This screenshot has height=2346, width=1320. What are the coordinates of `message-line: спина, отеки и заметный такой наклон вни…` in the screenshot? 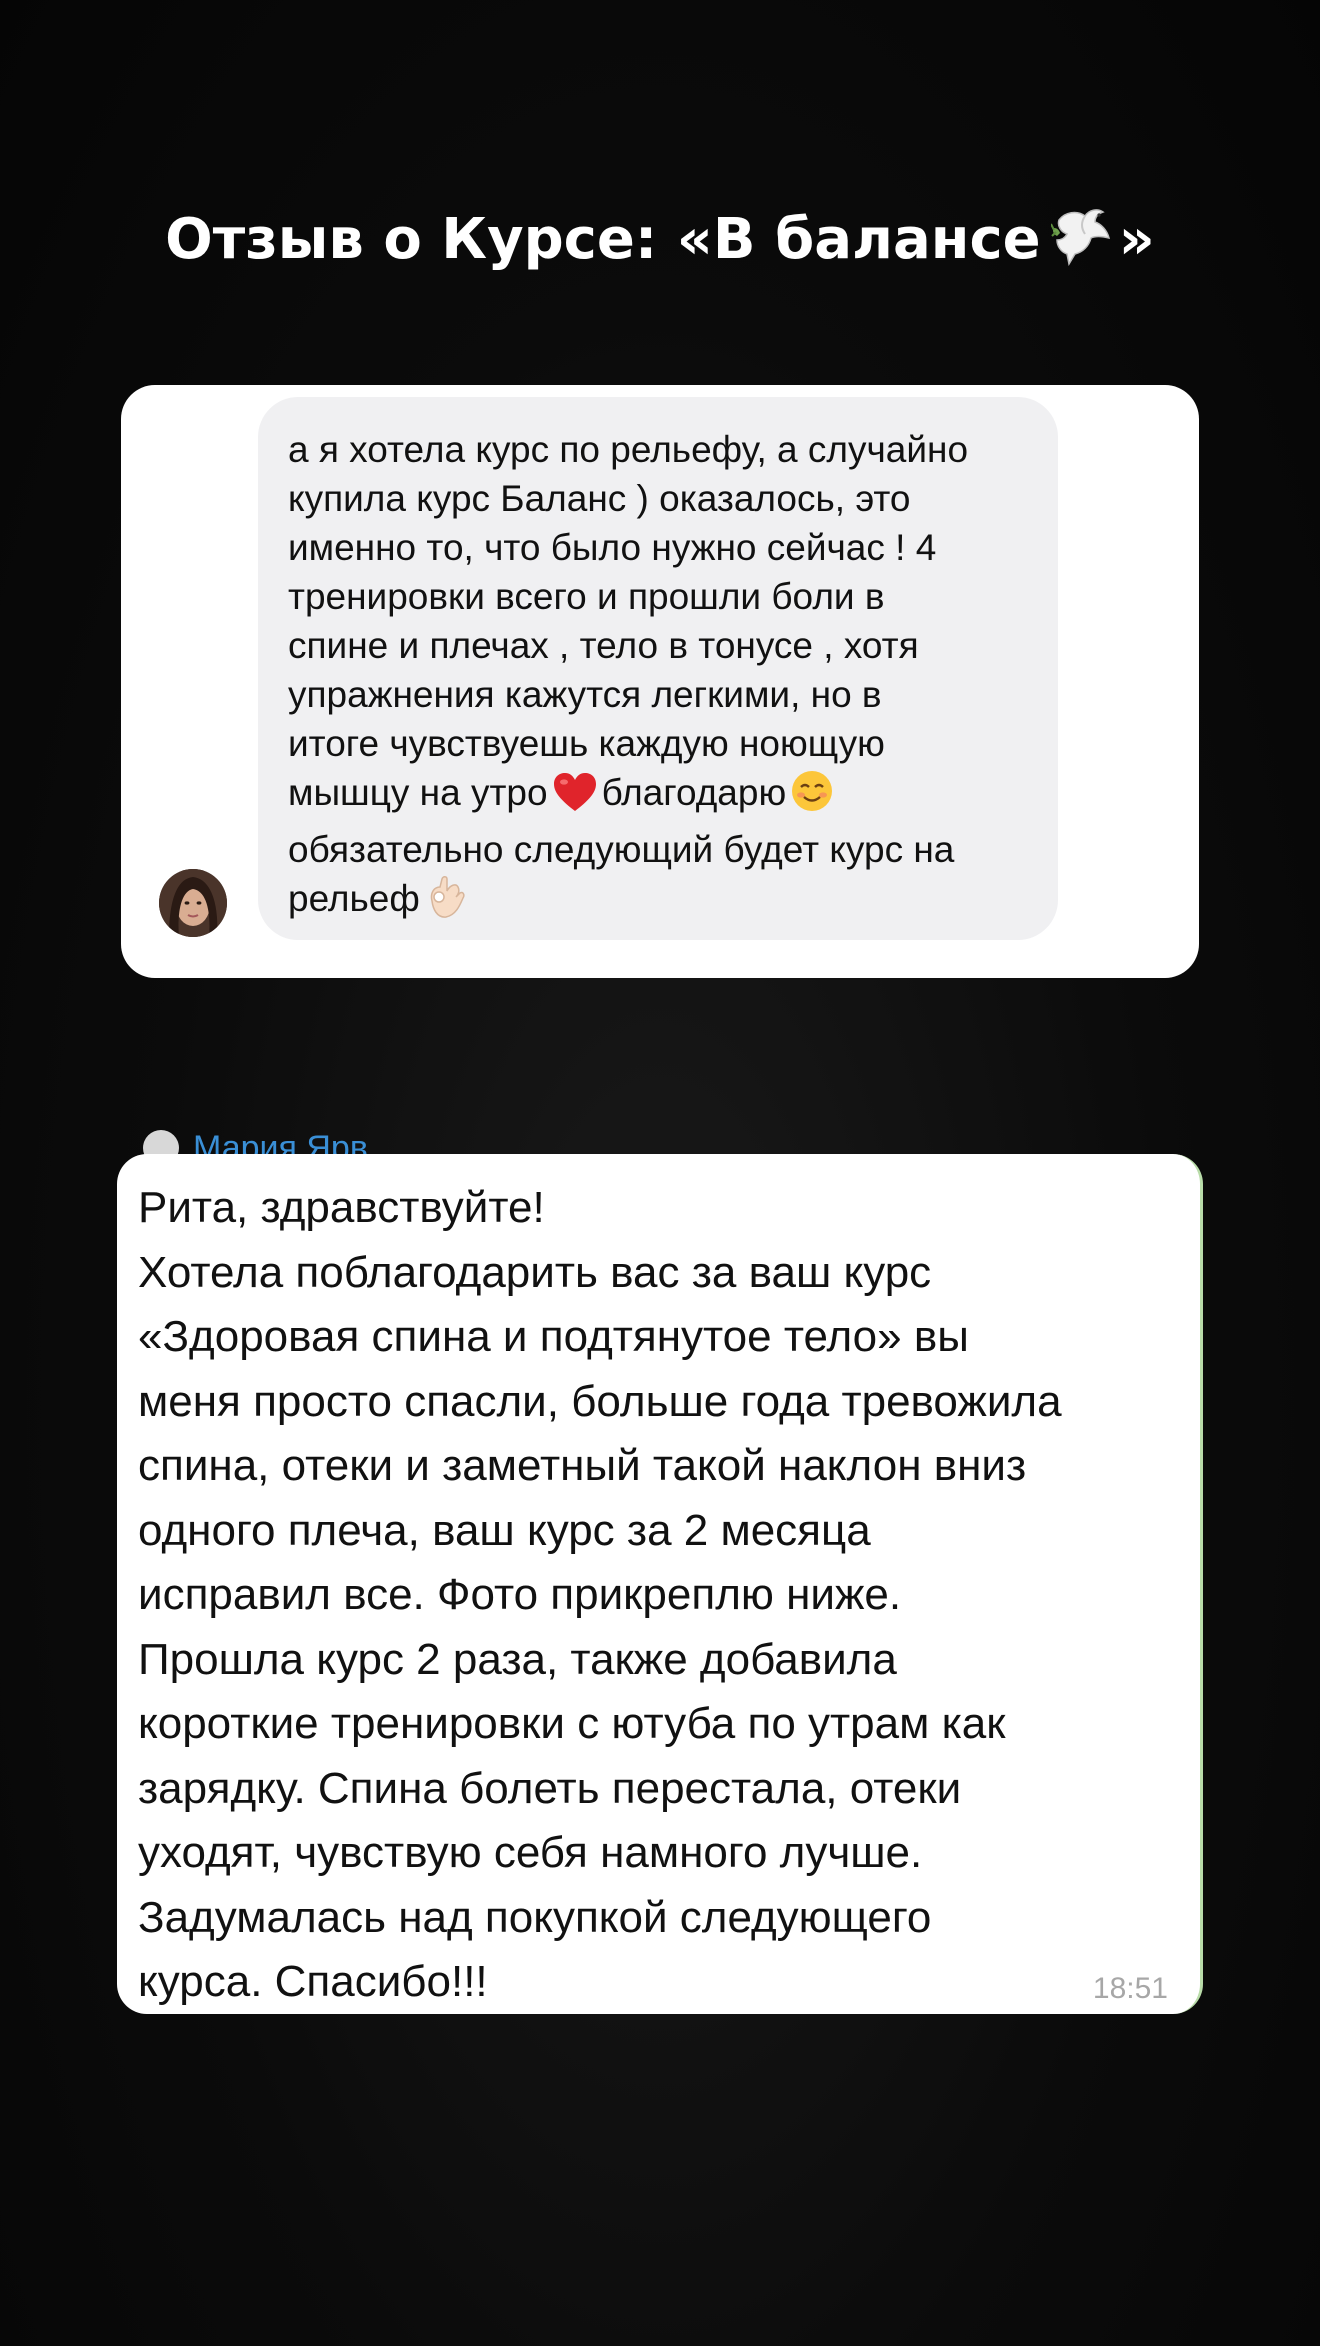 It's located at (582, 1465).